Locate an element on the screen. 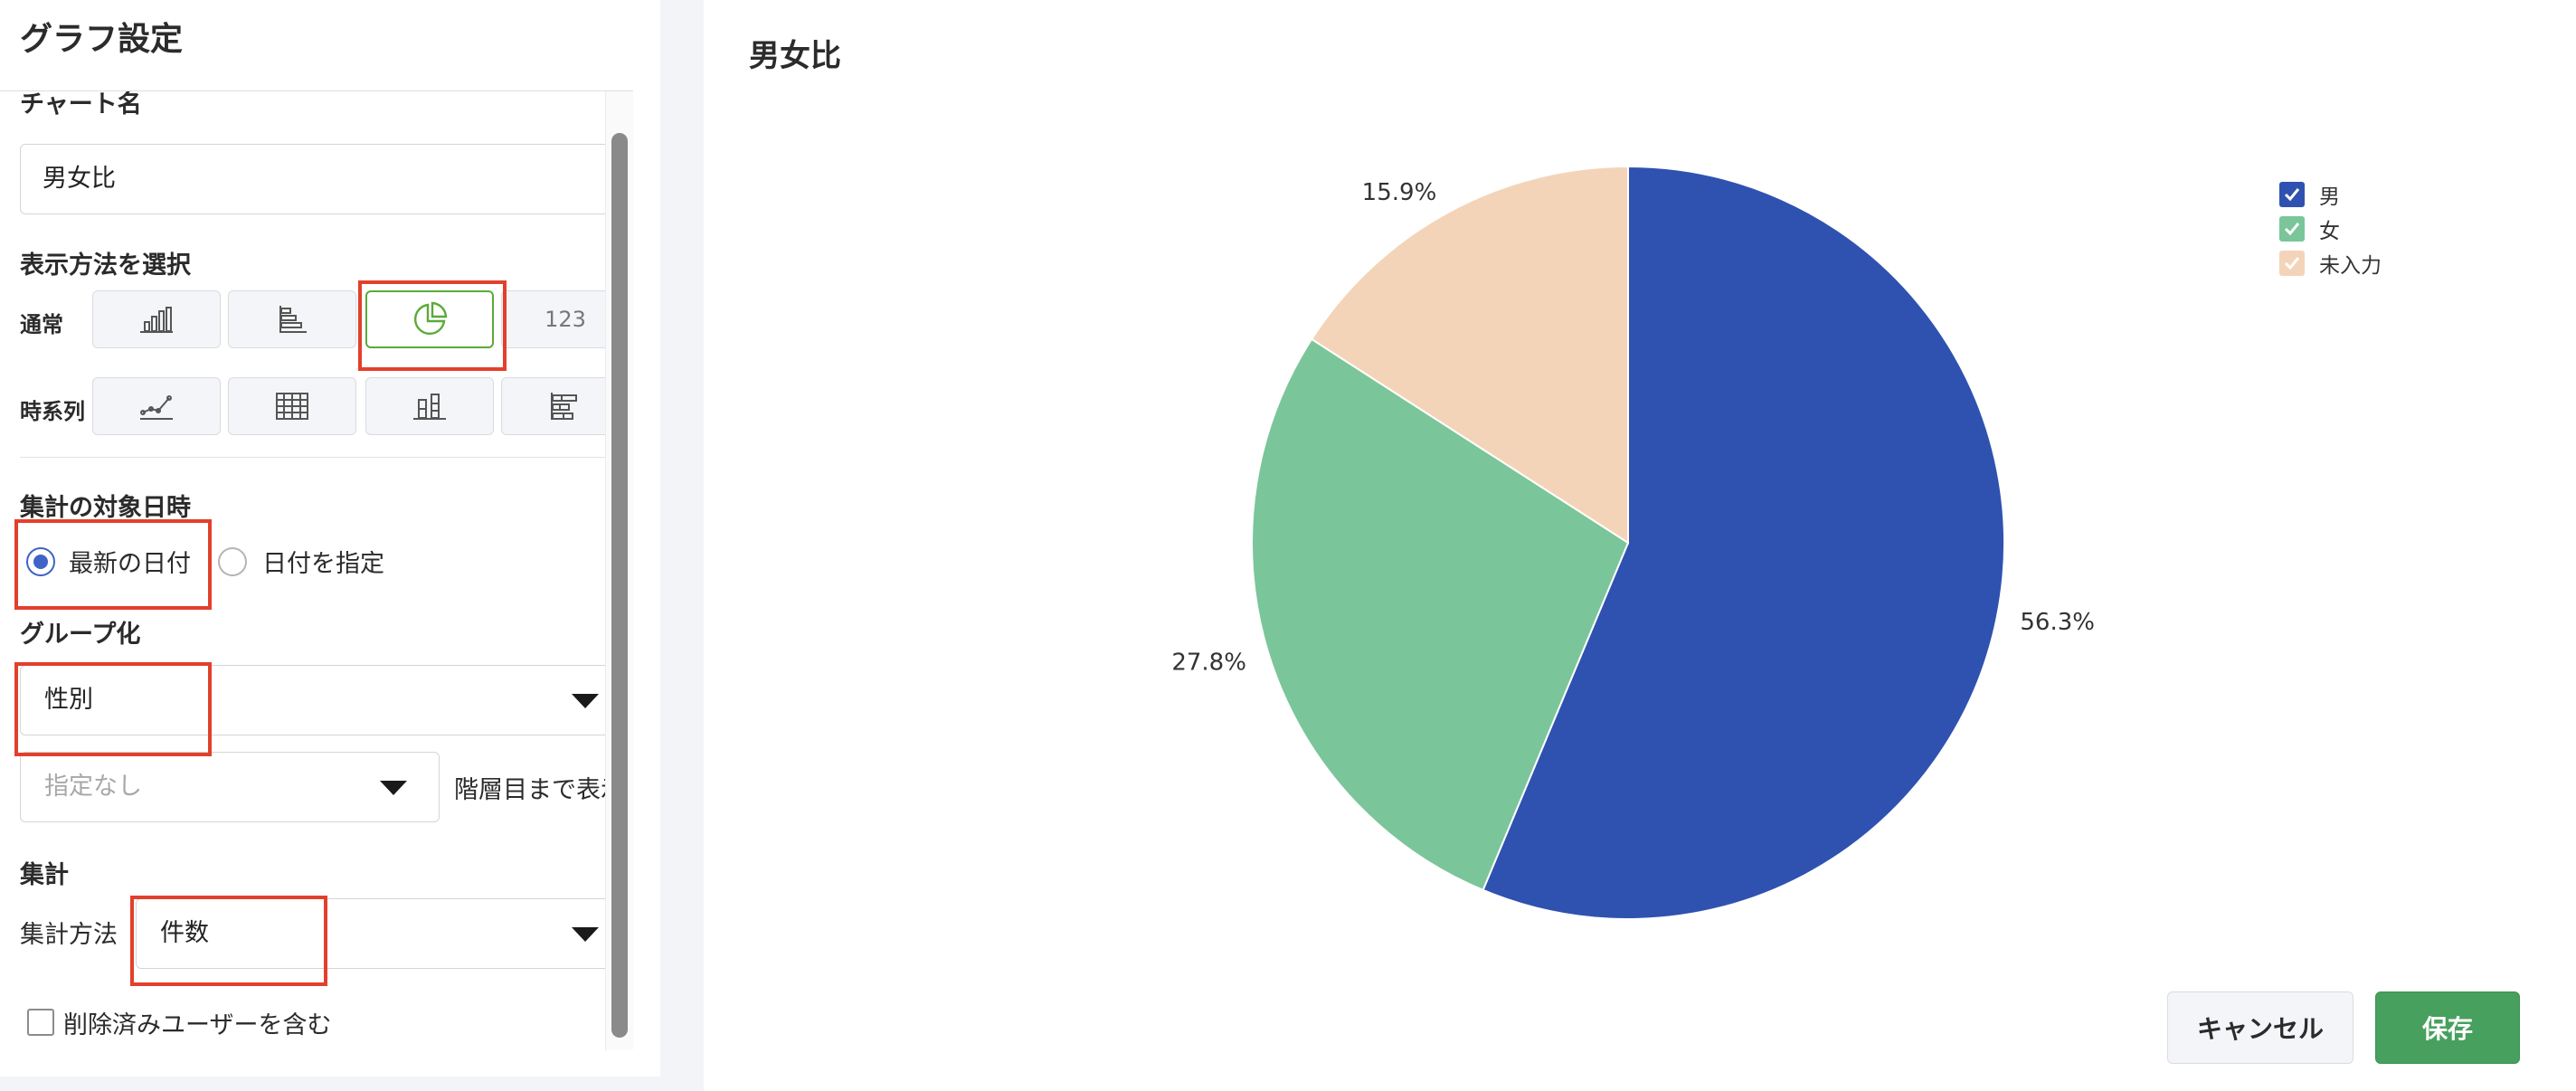 The image size is (2576, 1091). number-display-label: 123 is located at coordinates (566, 319).